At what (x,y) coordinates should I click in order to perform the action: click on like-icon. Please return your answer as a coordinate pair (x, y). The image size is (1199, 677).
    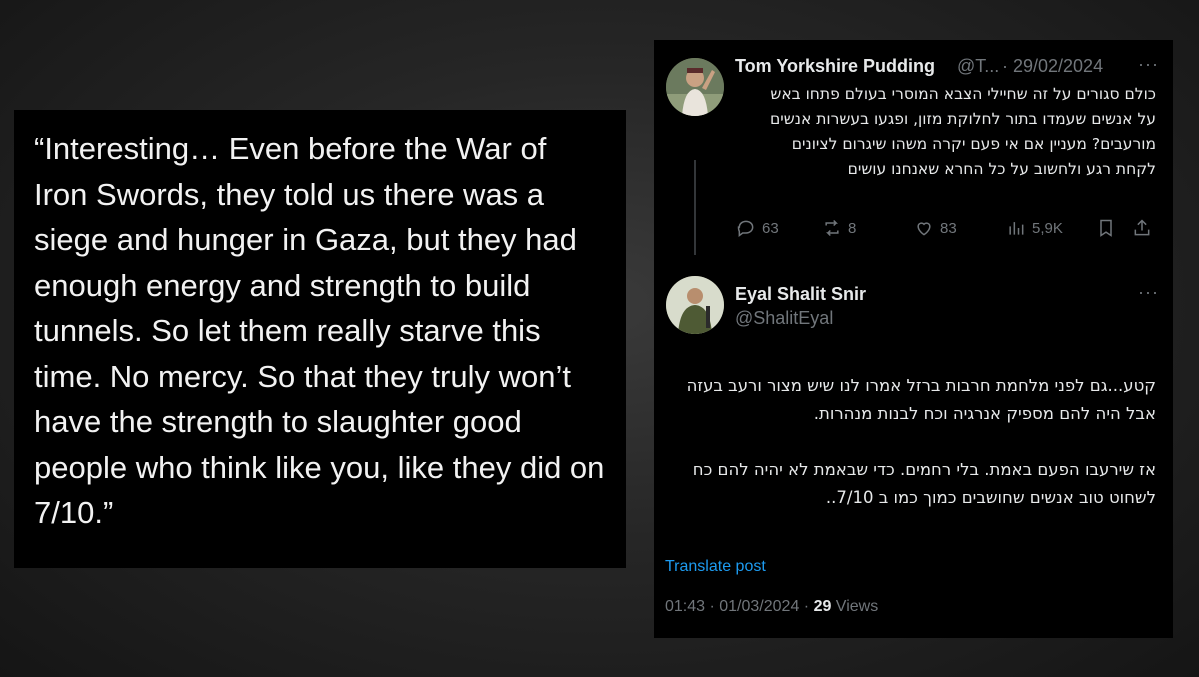
    Looking at the image, I should click on (924, 229).